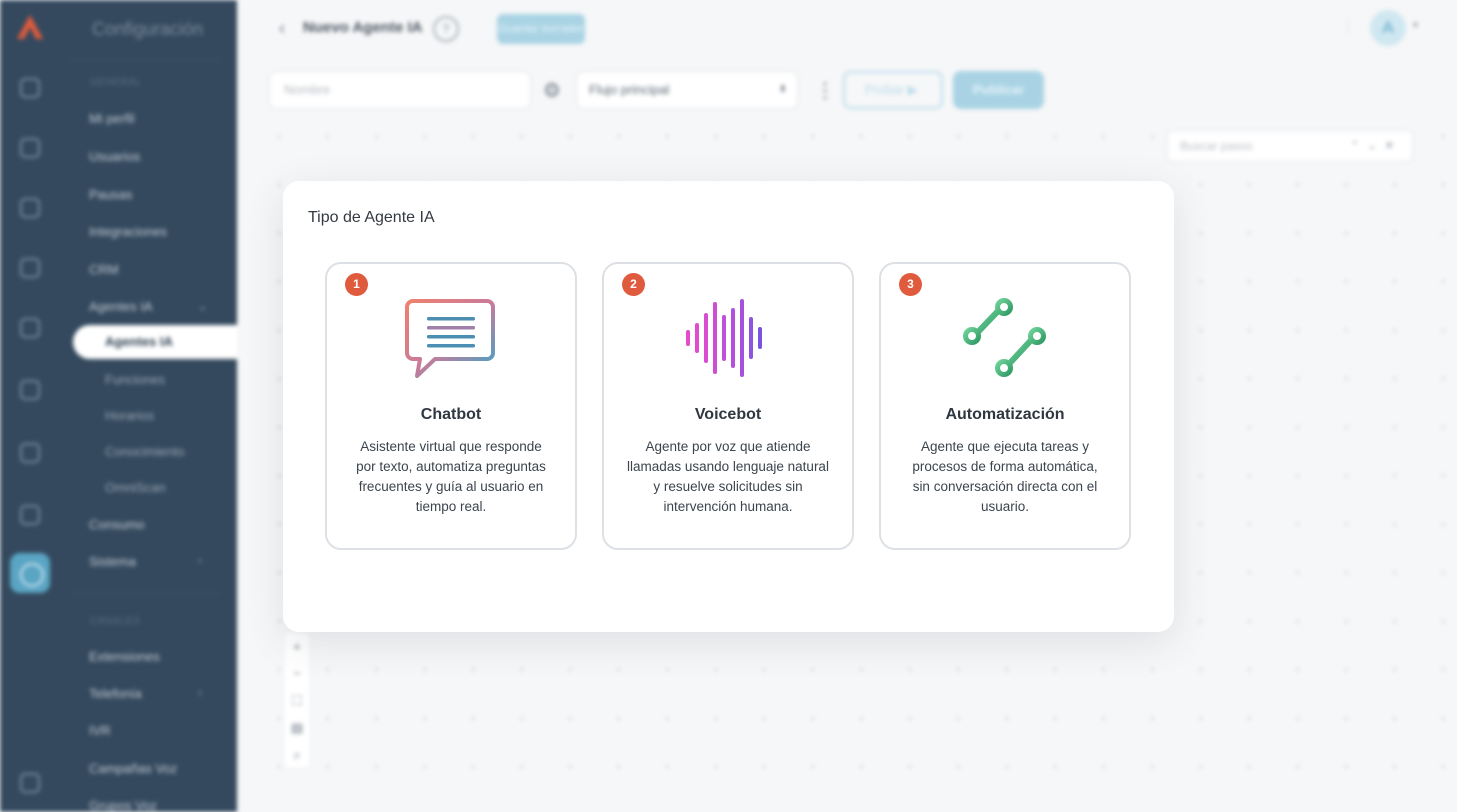 Image resolution: width=1457 pixels, height=812 pixels. What do you see at coordinates (998, 90) in the screenshot?
I see `publish-button: Publicar` at bounding box center [998, 90].